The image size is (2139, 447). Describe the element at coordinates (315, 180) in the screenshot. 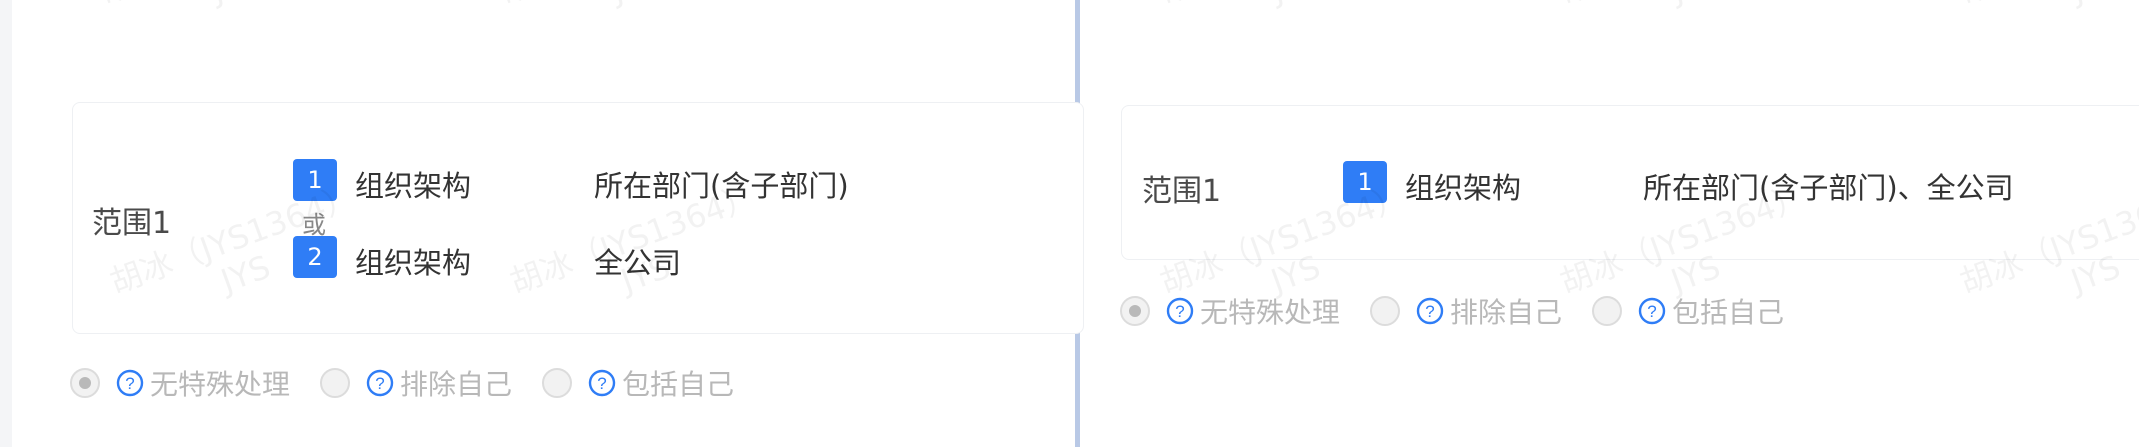

I see `left-row-1-index-badge: 1` at that location.